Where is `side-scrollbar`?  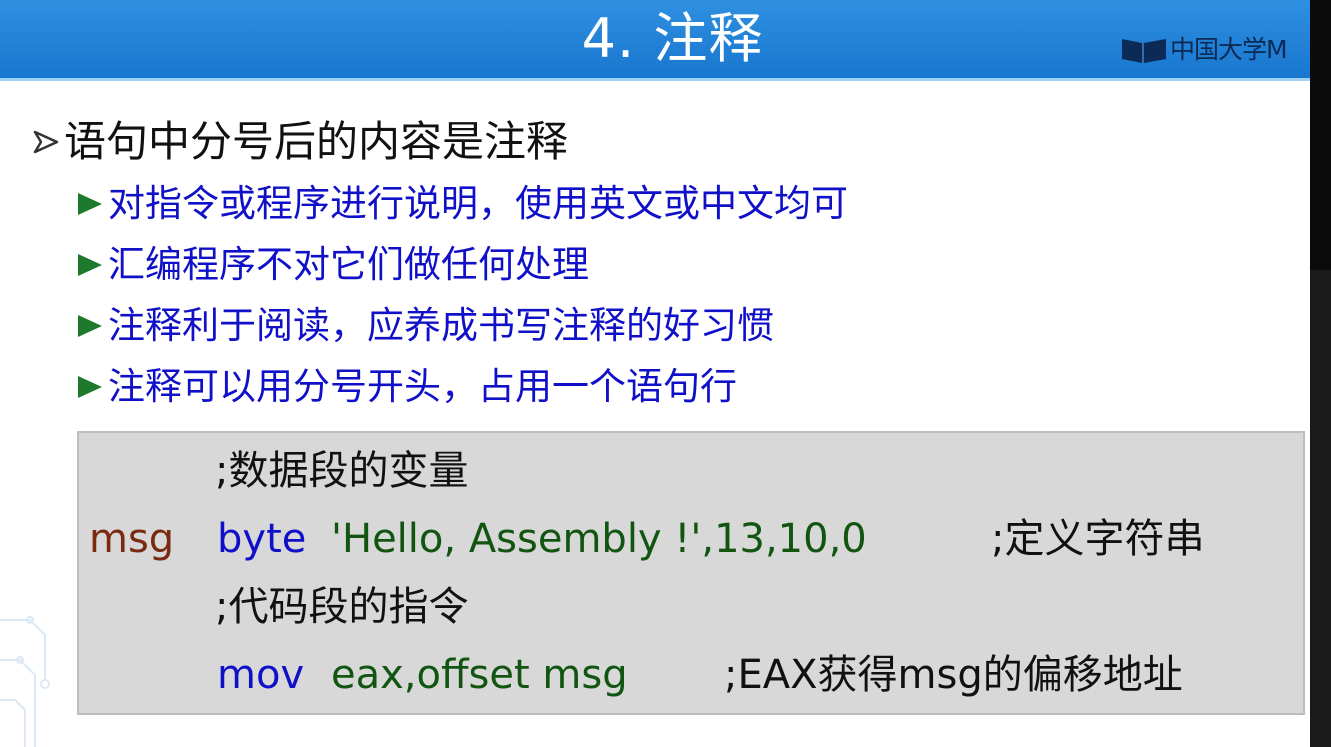
side-scrollbar is located at coordinates (1320, 373).